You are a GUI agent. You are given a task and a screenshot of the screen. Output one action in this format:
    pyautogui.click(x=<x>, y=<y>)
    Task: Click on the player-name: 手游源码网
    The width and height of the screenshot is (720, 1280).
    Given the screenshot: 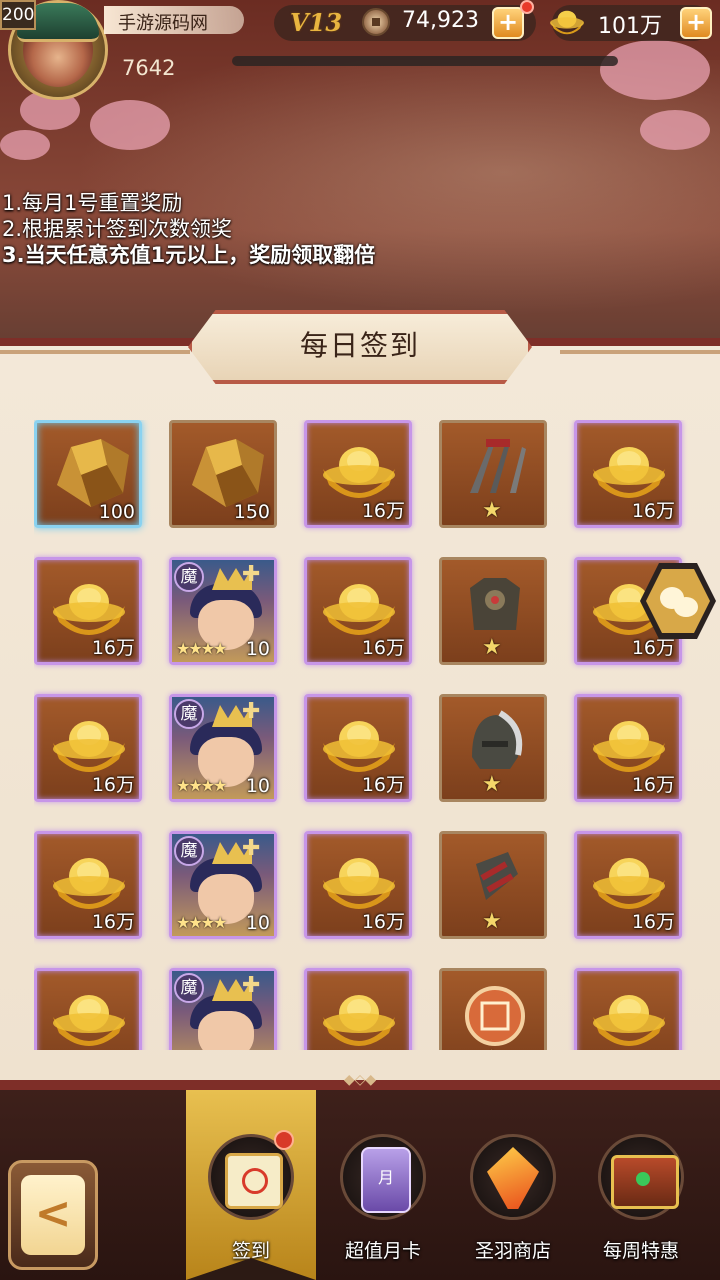 What is the action you would take?
    pyautogui.click(x=163, y=23)
    